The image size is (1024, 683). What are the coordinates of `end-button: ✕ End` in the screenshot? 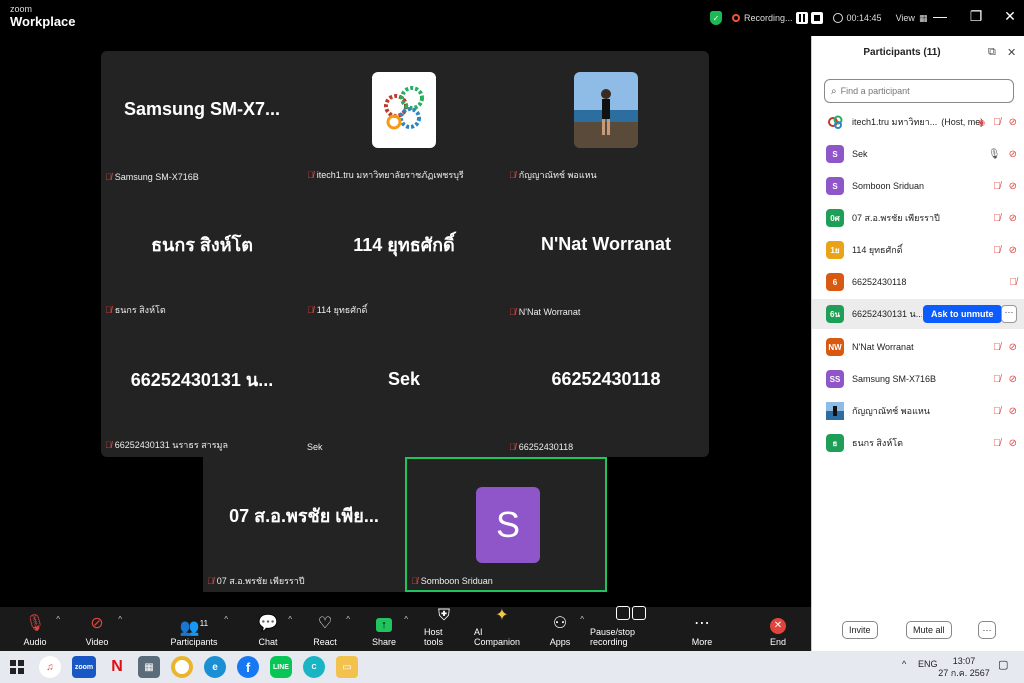 It's located at (778, 629).